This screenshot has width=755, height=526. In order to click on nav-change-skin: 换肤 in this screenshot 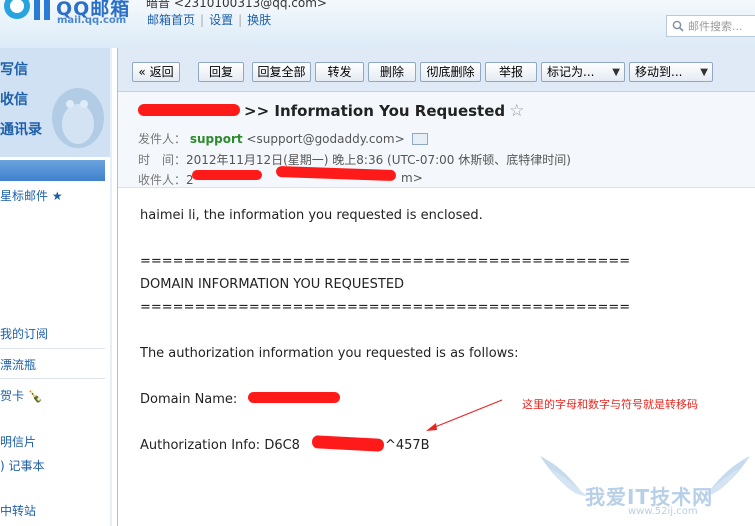, I will do `click(259, 20)`.